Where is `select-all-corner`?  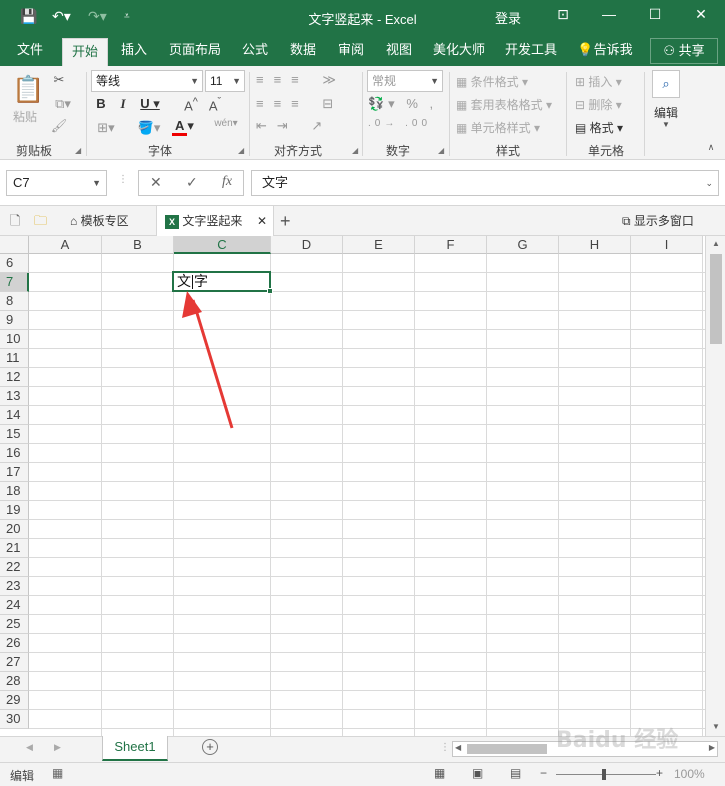 select-all-corner is located at coordinates (14, 245).